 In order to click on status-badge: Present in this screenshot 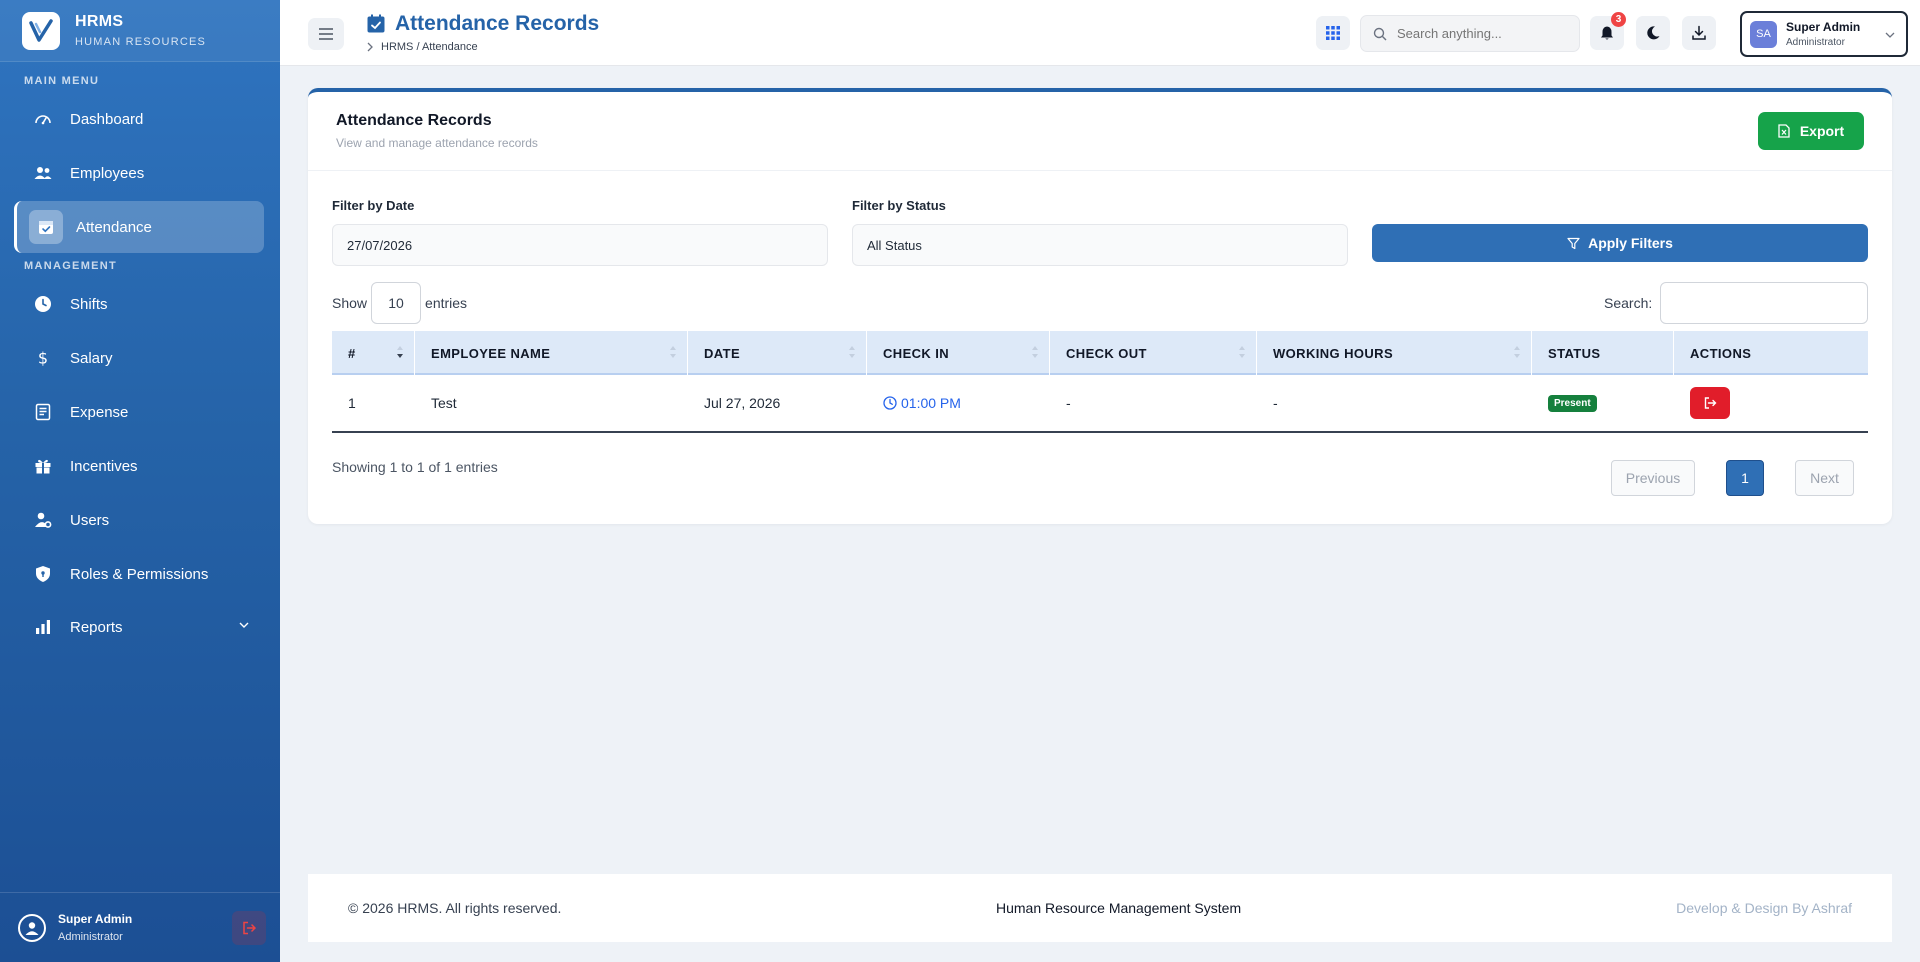, I will do `click(1572, 403)`.